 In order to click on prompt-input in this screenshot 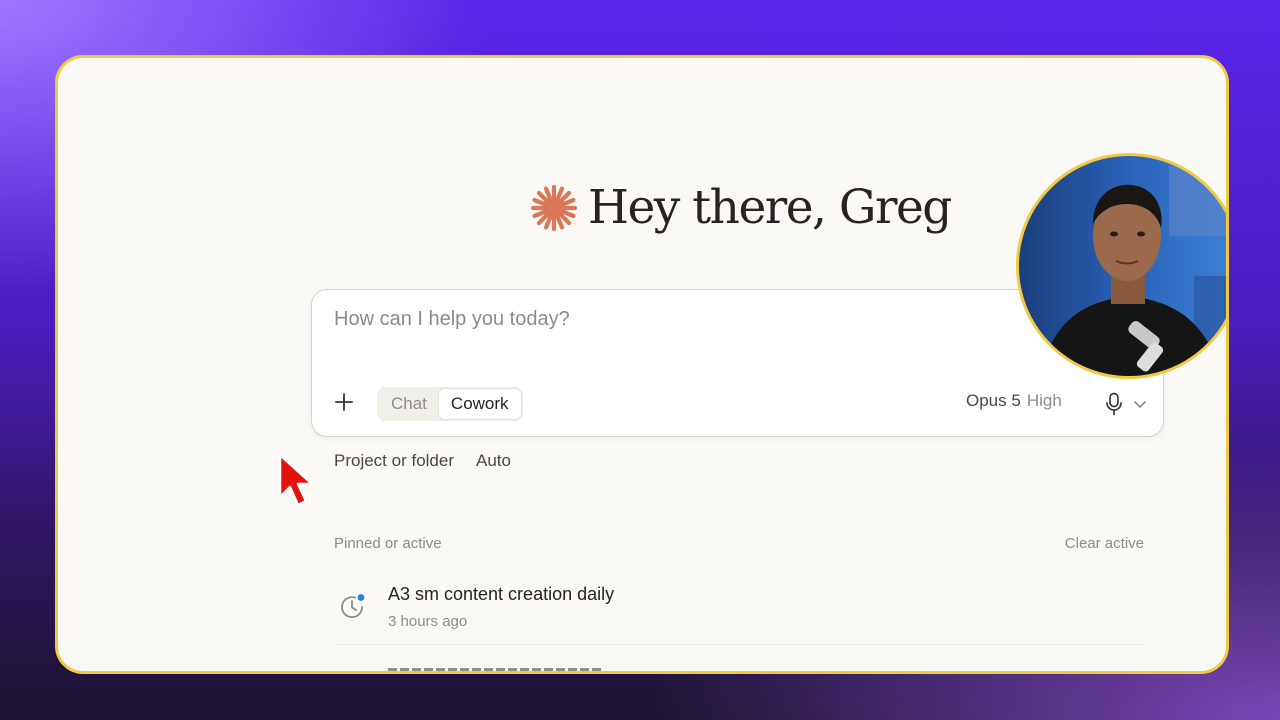, I will do `click(634, 319)`.